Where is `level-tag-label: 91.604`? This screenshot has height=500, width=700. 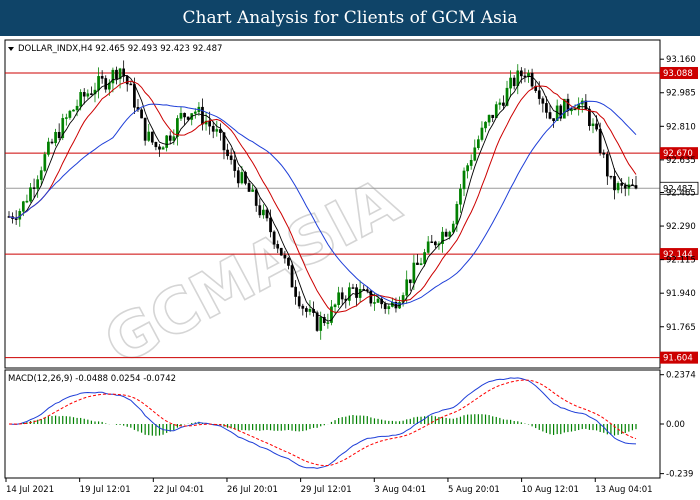
level-tag-label: 91.604 is located at coordinates (678, 359).